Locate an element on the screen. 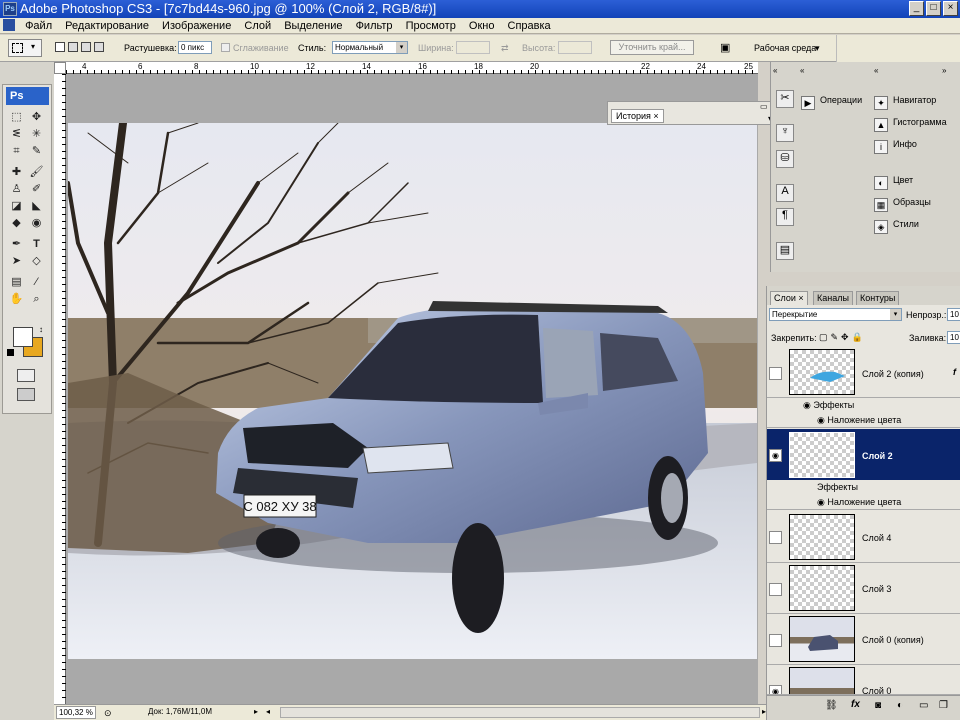  tab-channels: Каналы is located at coordinates (833, 298).